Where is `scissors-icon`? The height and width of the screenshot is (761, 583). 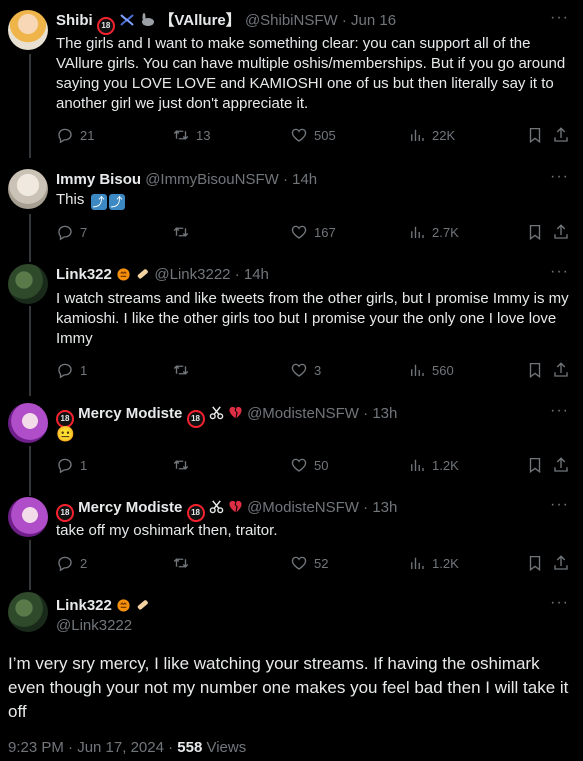
scissors-icon is located at coordinates (216, 415).